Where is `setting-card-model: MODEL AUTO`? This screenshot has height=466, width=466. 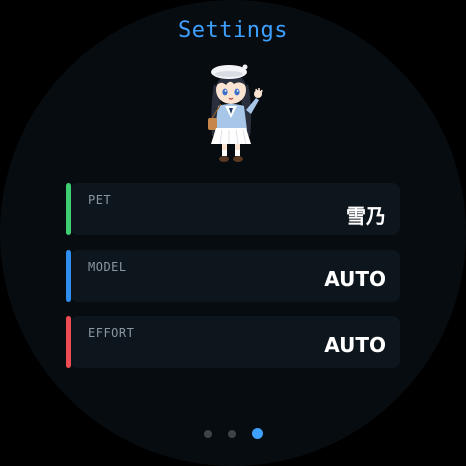
setting-card-model: MODEL AUTO is located at coordinates (233, 276).